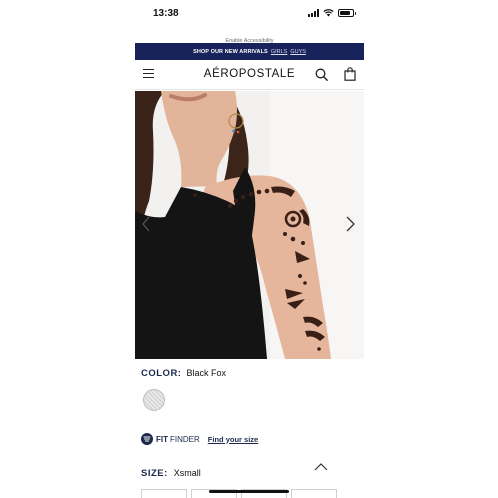 The width and height of the screenshot is (498, 498). What do you see at coordinates (321, 74) in the screenshot?
I see `search-icon` at bounding box center [321, 74].